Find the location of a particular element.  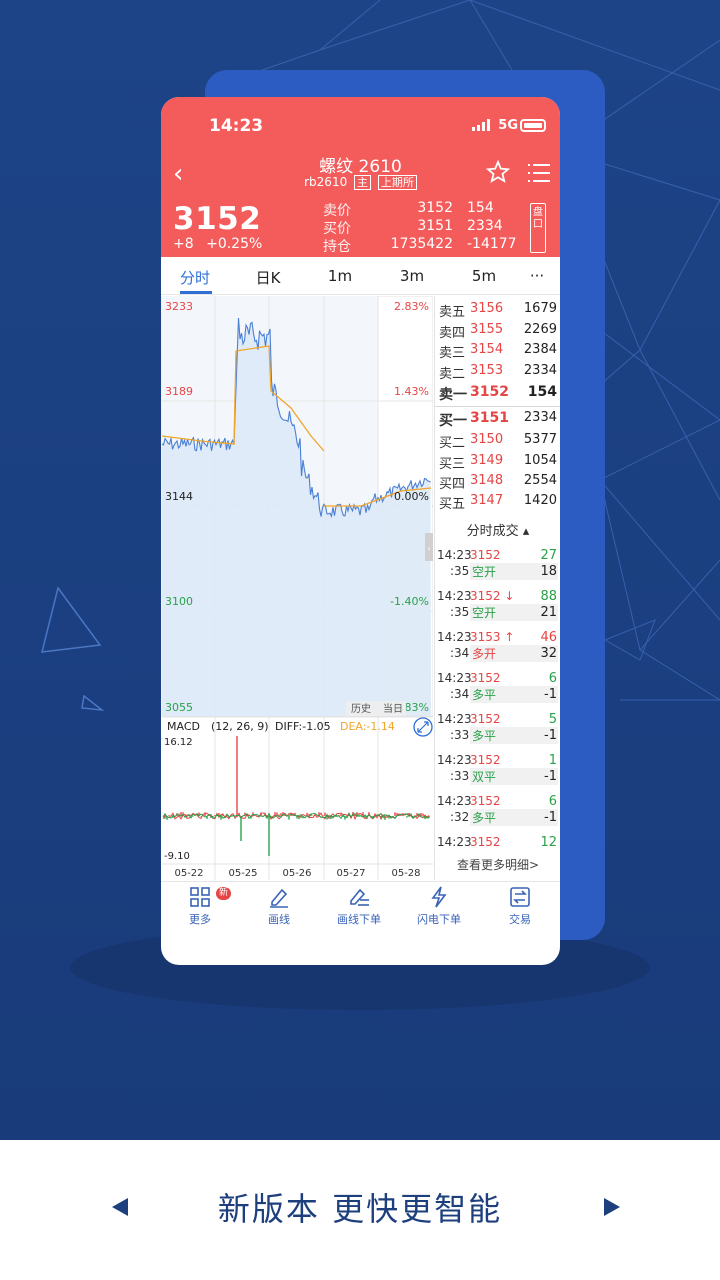

bid-row: 买四 3148 2554 is located at coordinates (497, 483).